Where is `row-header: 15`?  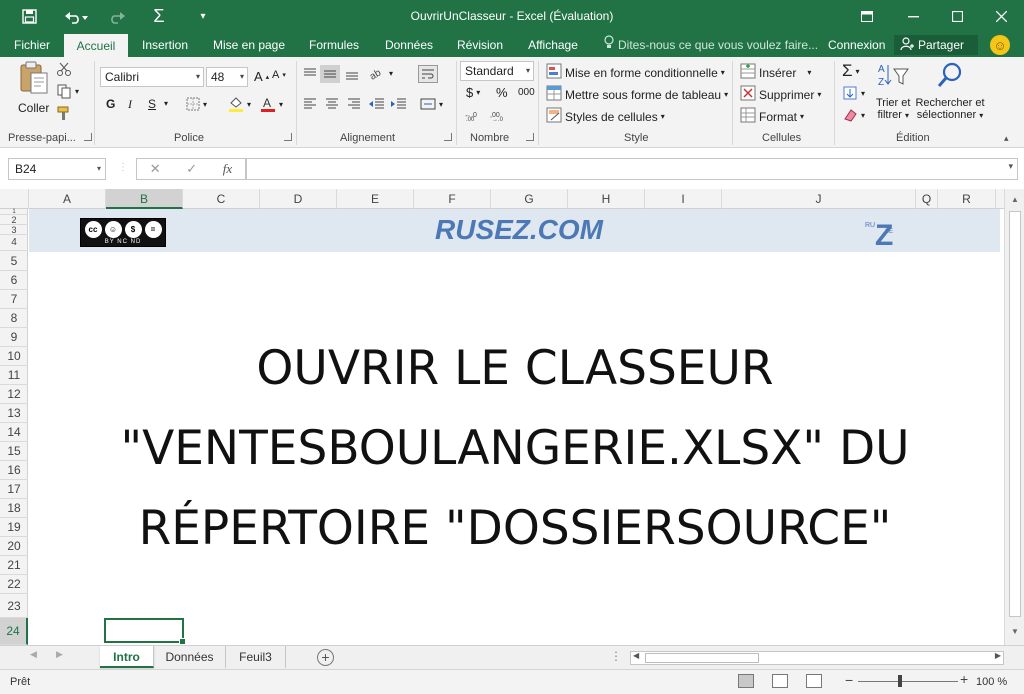 row-header: 15 is located at coordinates (14, 451).